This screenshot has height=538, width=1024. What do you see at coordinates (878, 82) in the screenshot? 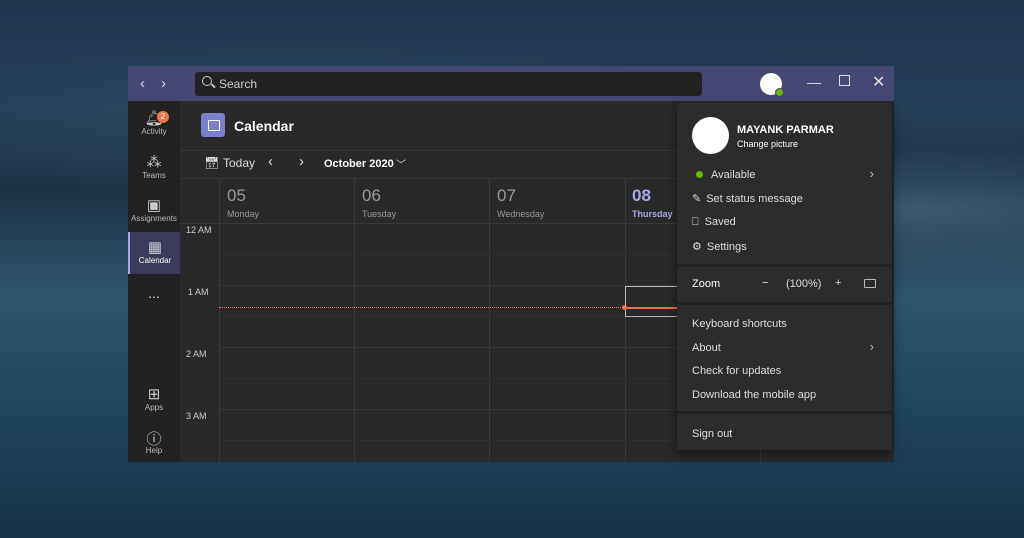
I see `close-button: ✕` at bounding box center [878, 82].